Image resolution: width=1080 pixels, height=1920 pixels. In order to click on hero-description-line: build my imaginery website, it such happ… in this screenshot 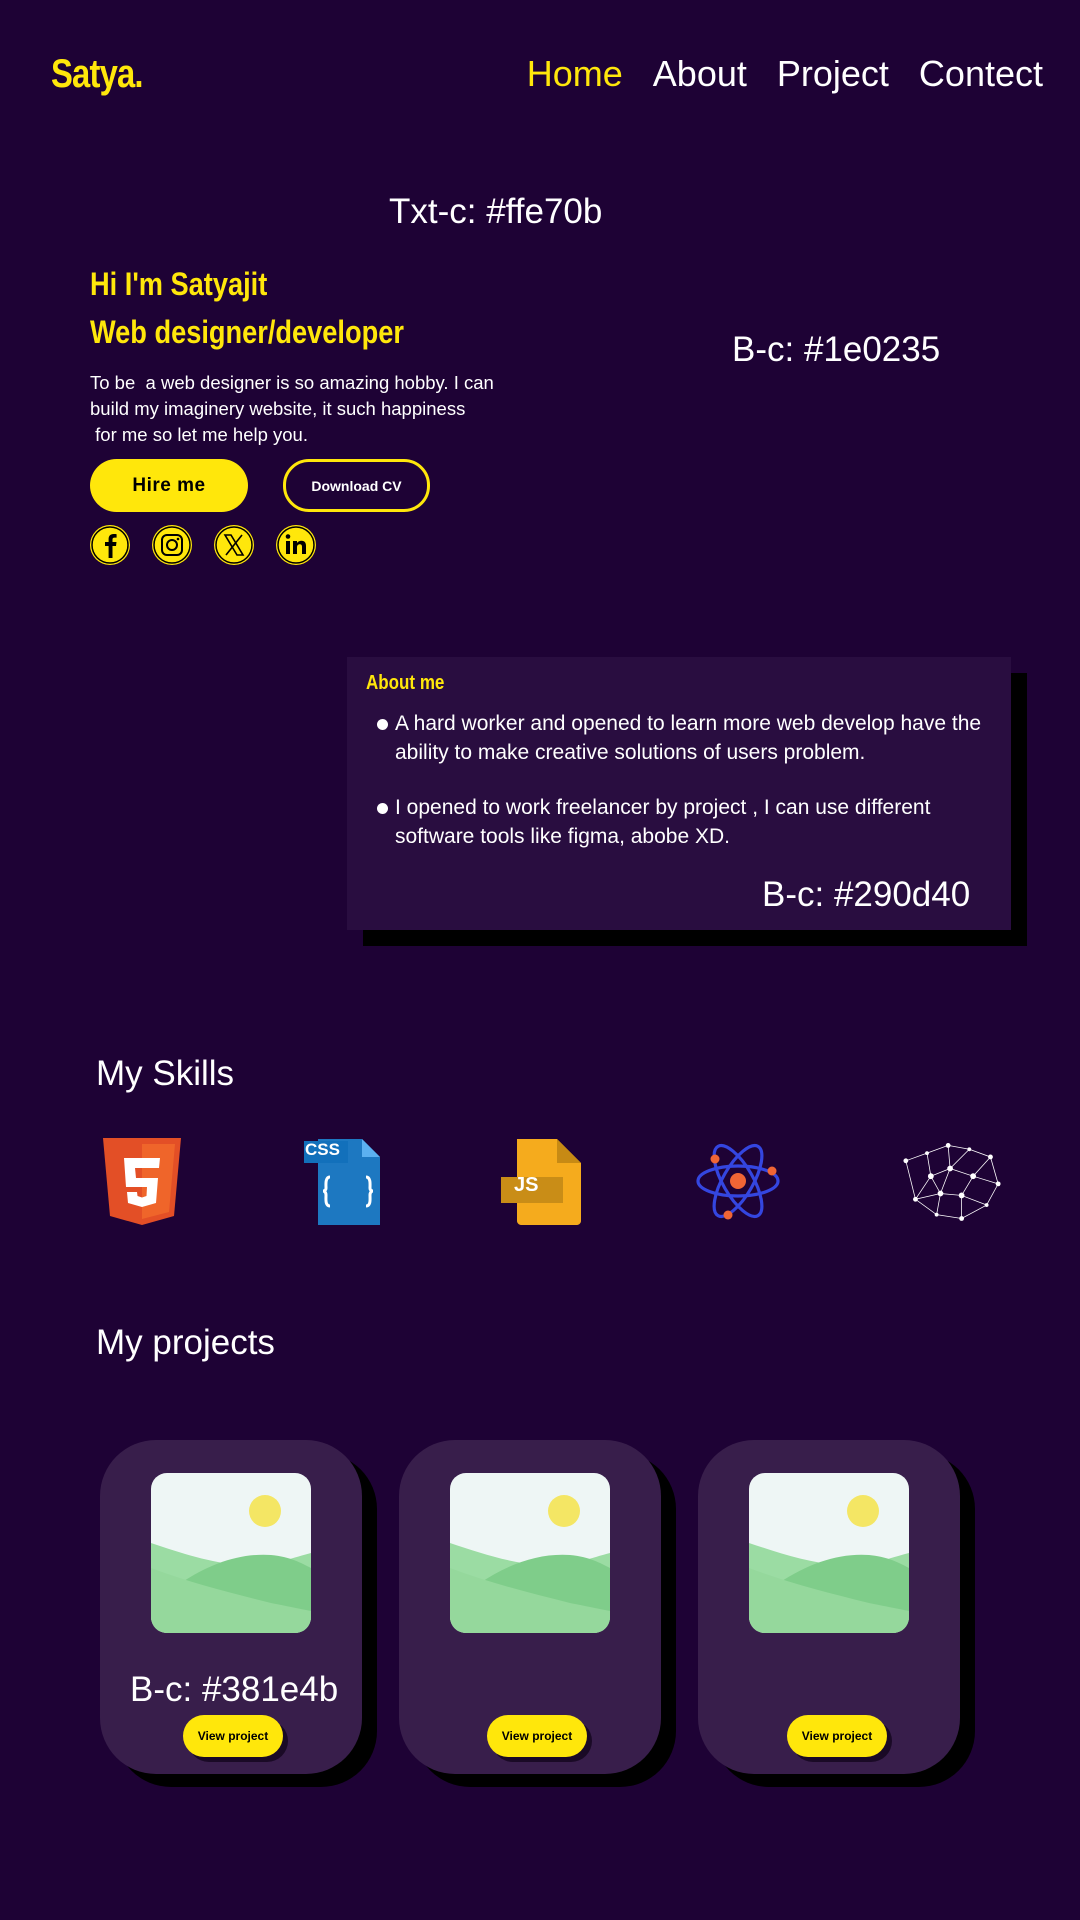, I will do `click(278, 408)`.